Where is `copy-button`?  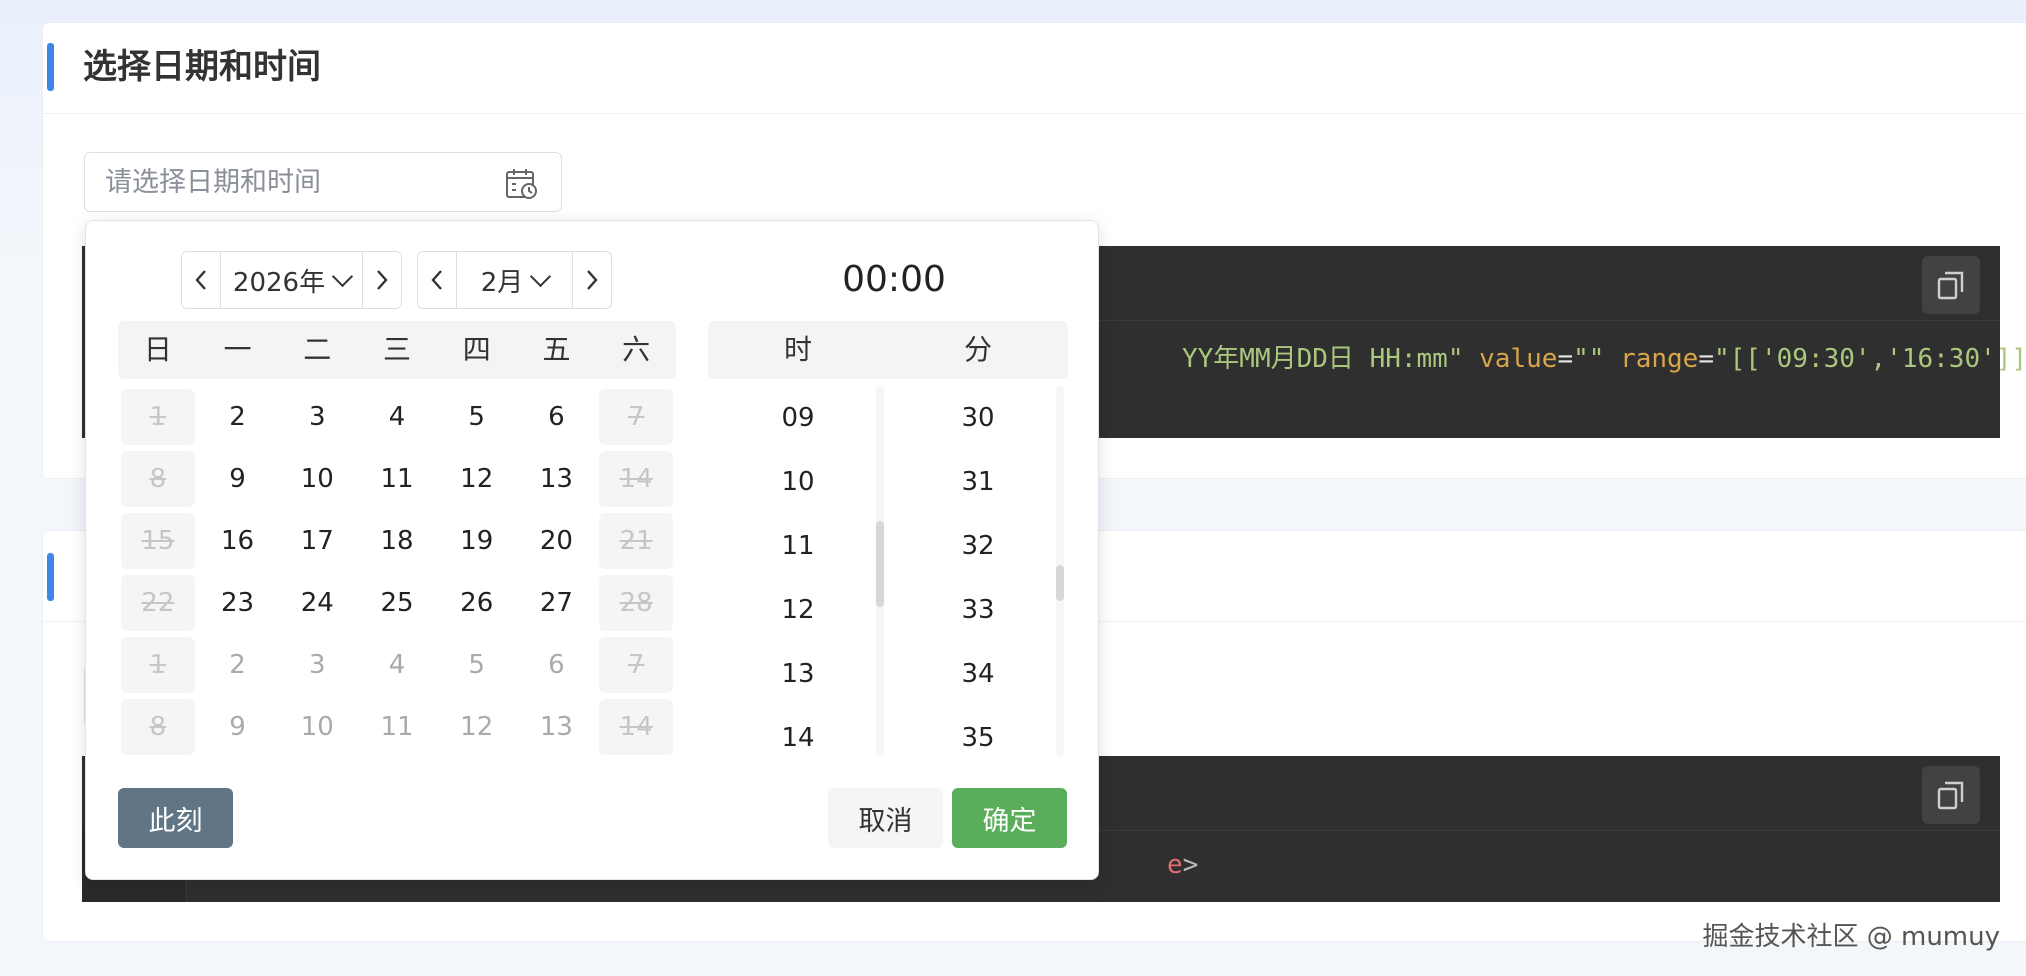
copy-button is located at coordinates (1951, 285).